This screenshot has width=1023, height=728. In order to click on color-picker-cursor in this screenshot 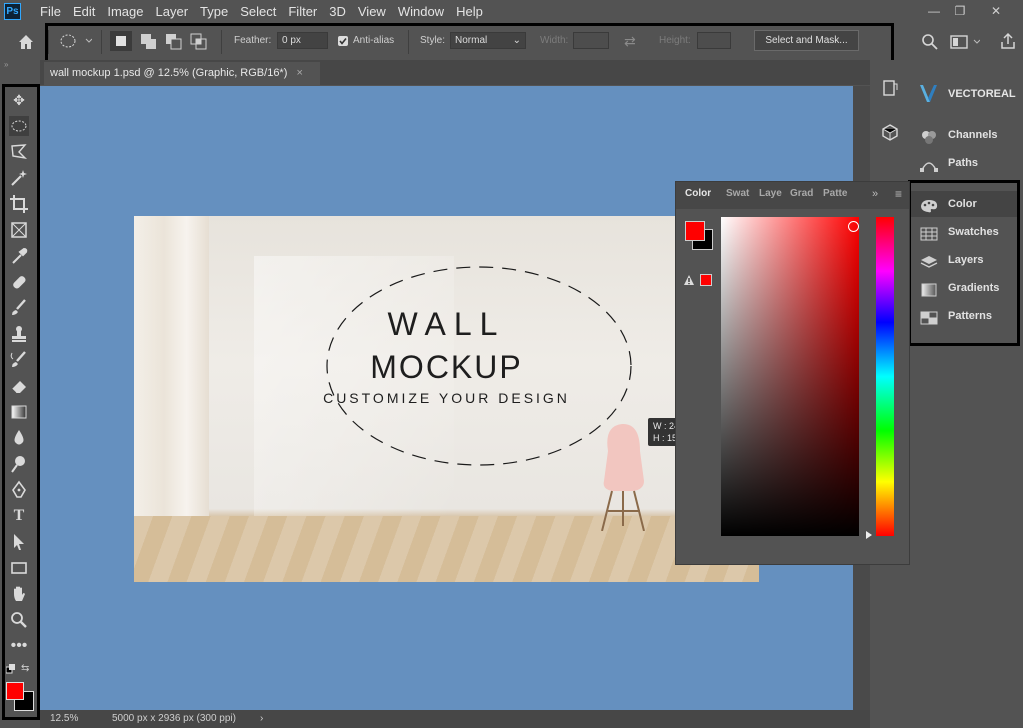, I will do `click(853, 226)`.